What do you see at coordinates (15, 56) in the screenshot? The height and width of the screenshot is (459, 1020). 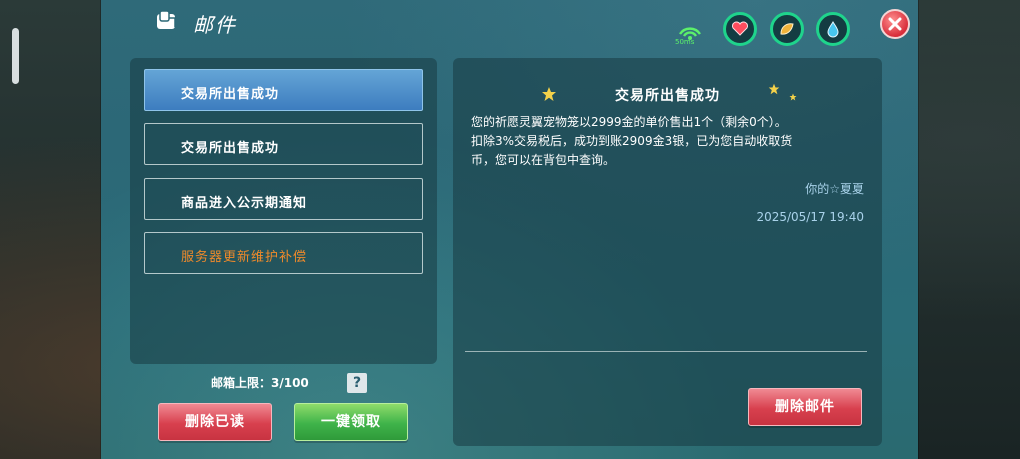 I see `side-drawer-handle` at bounding box center [15, 56].